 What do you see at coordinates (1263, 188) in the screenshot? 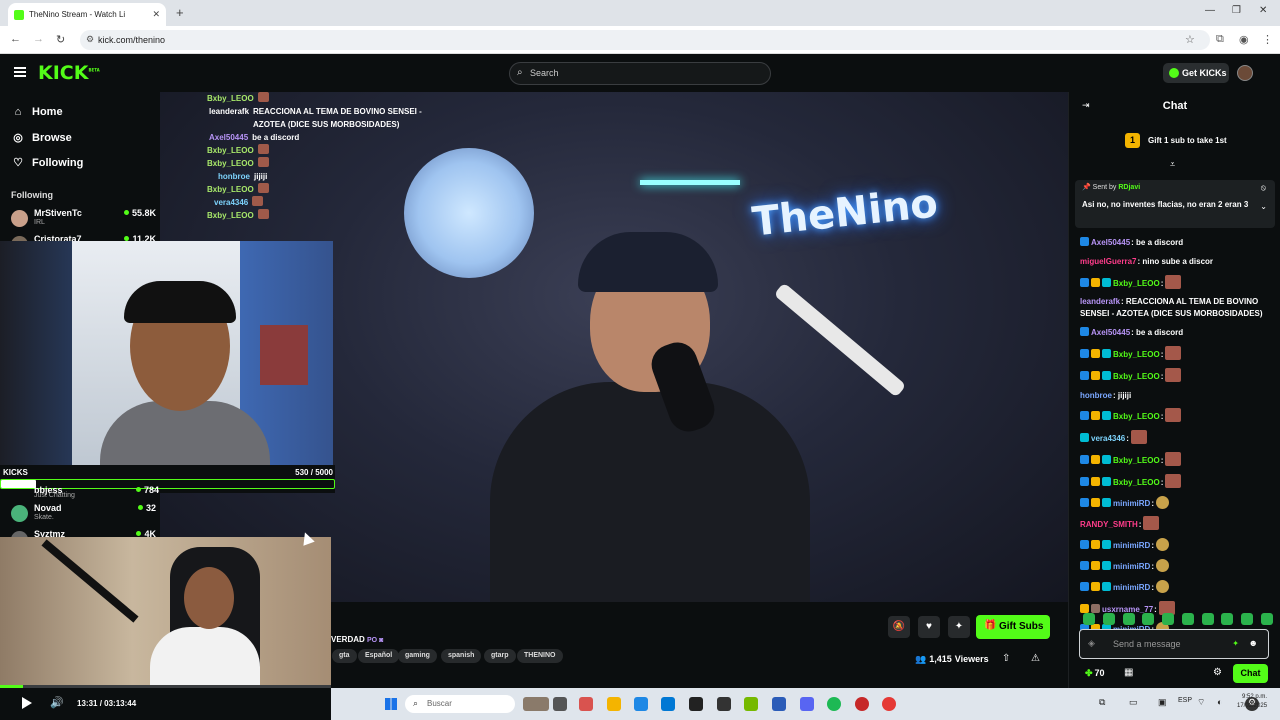
I see `unpin-icon: ⦸` at bounding box center [1263, 188].